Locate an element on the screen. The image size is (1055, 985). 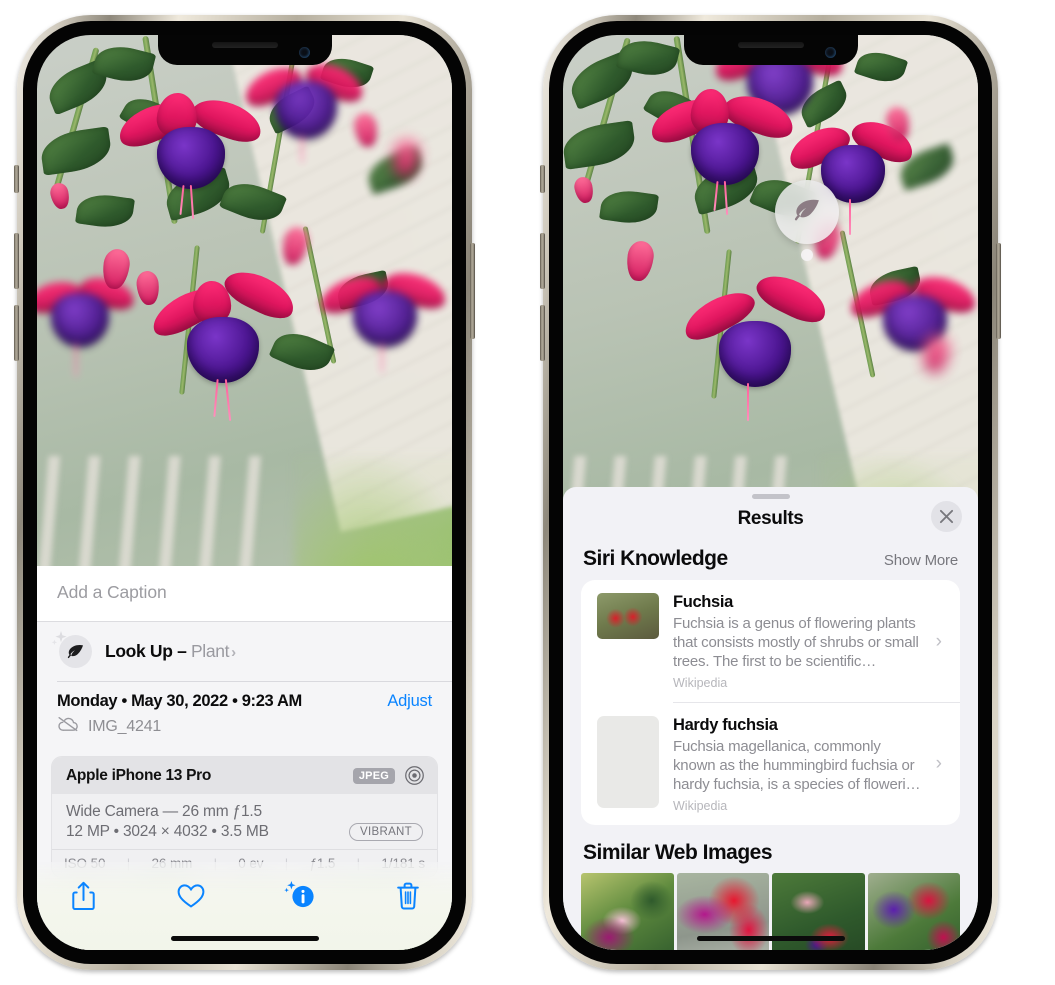
file-format-badge: JPEG is located at coordinates (373, 775).